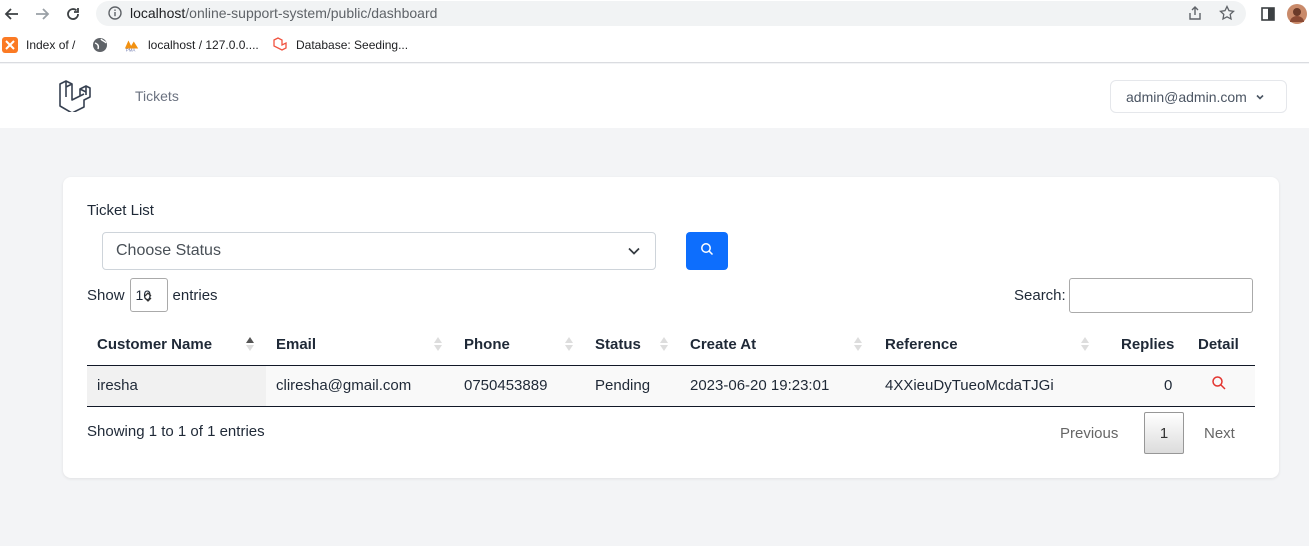 The width and height of the screenshot is (1309, 546). What do you see at coordinates (100, 45) in the screenshot?
I see `globe-icon` at bounding box center [100, 45].